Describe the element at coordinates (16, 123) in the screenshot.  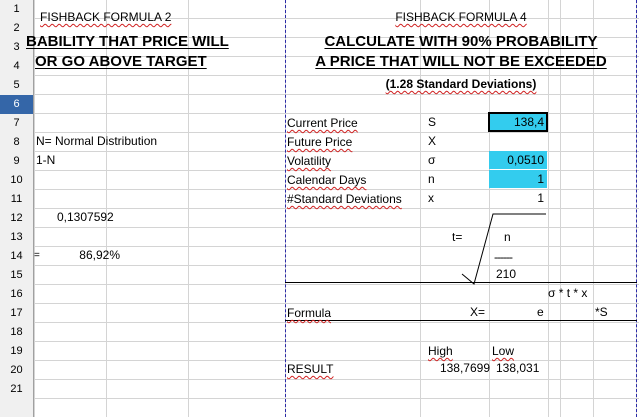
I see `row-number: 7` at that location.